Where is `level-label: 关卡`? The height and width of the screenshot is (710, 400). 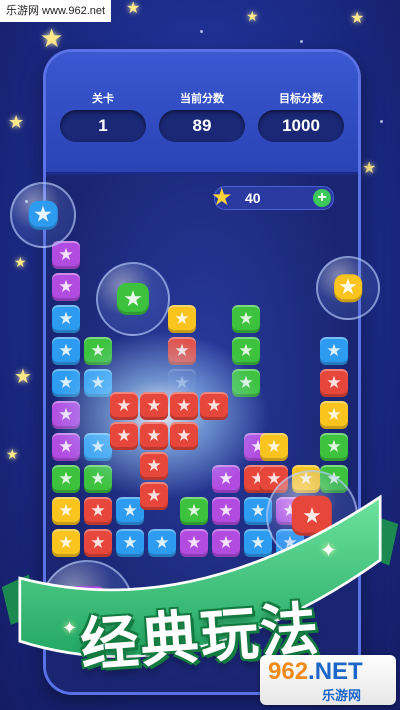 level-label: 关卡 is located at coordinates (103, 99).